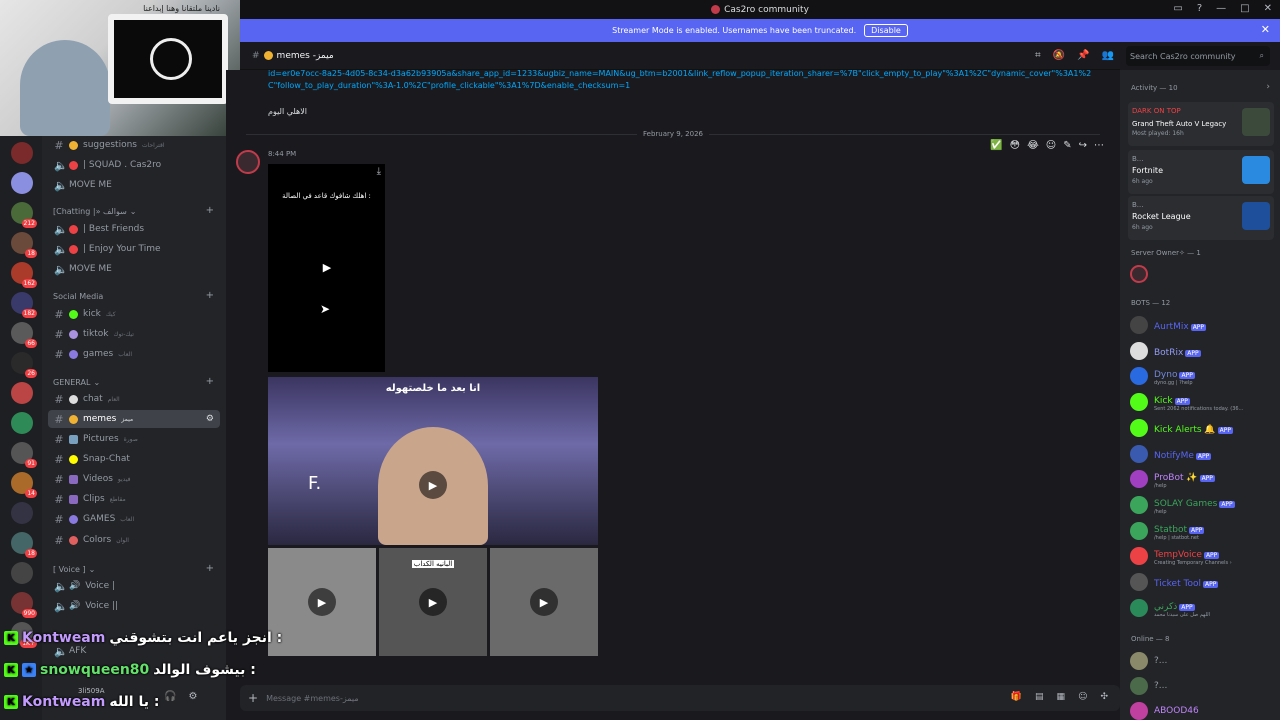 The width and height of the screenshot is (1280, 720). Describe the element at coordinates (1204, 710) in the screenshot. I see `member-item: ABOOD46` at that location.